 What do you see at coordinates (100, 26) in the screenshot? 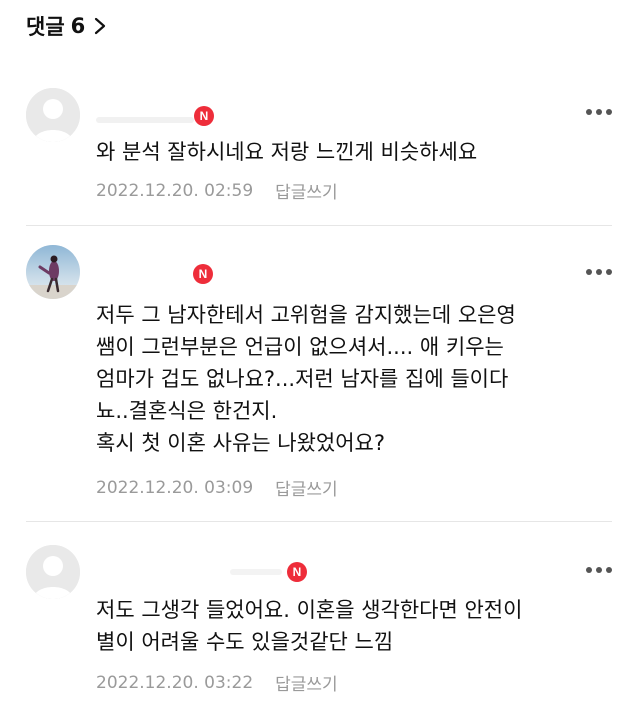
I see `chevron-right-icon` at bounding box center [100, 26].